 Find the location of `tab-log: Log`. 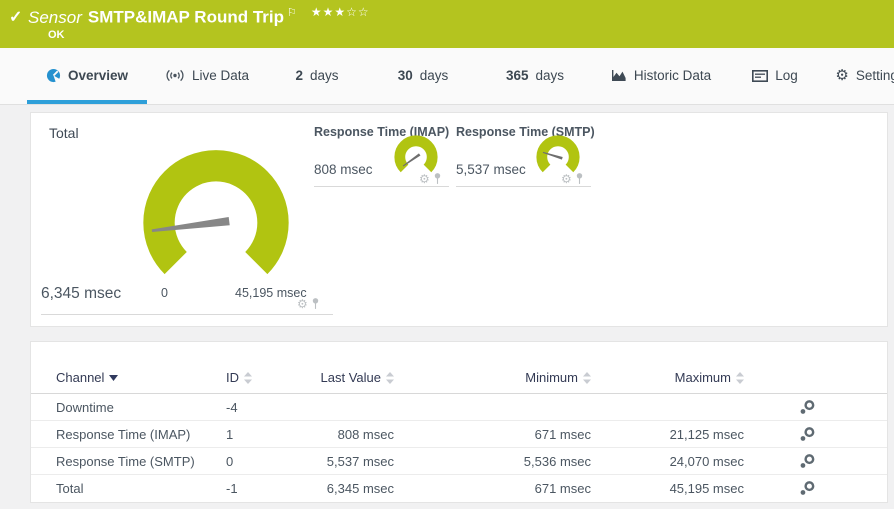

tab-log: Log is located at coordinates (775, 76).